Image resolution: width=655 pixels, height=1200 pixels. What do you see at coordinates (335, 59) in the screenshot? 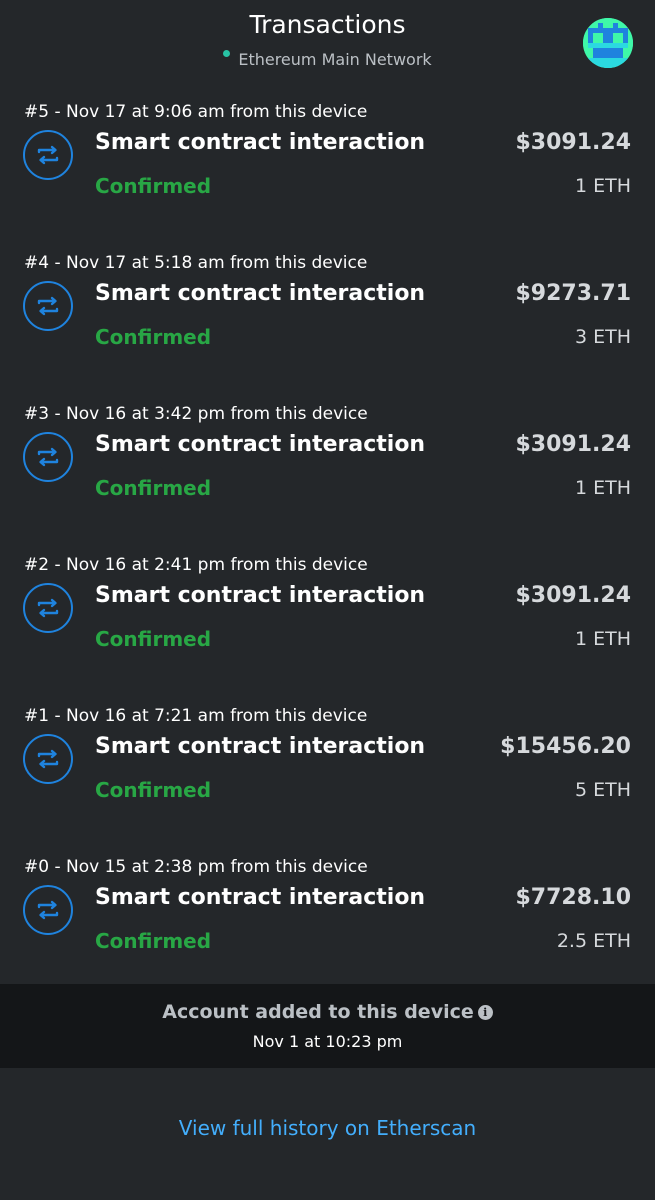
I see `network-name: Ethereum Main Network` at bounding box center [335, 59].